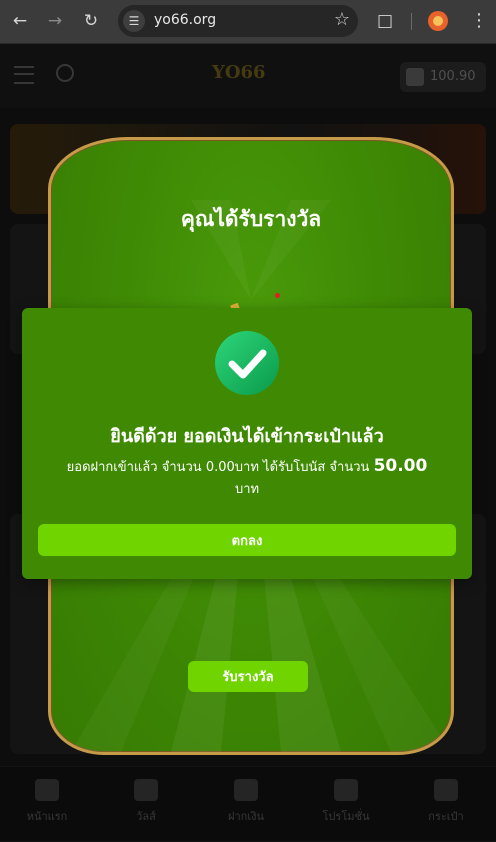 This screenshot has width=496, height=842. I want to click on bonus-amount: 50.00, so click(400, 466).